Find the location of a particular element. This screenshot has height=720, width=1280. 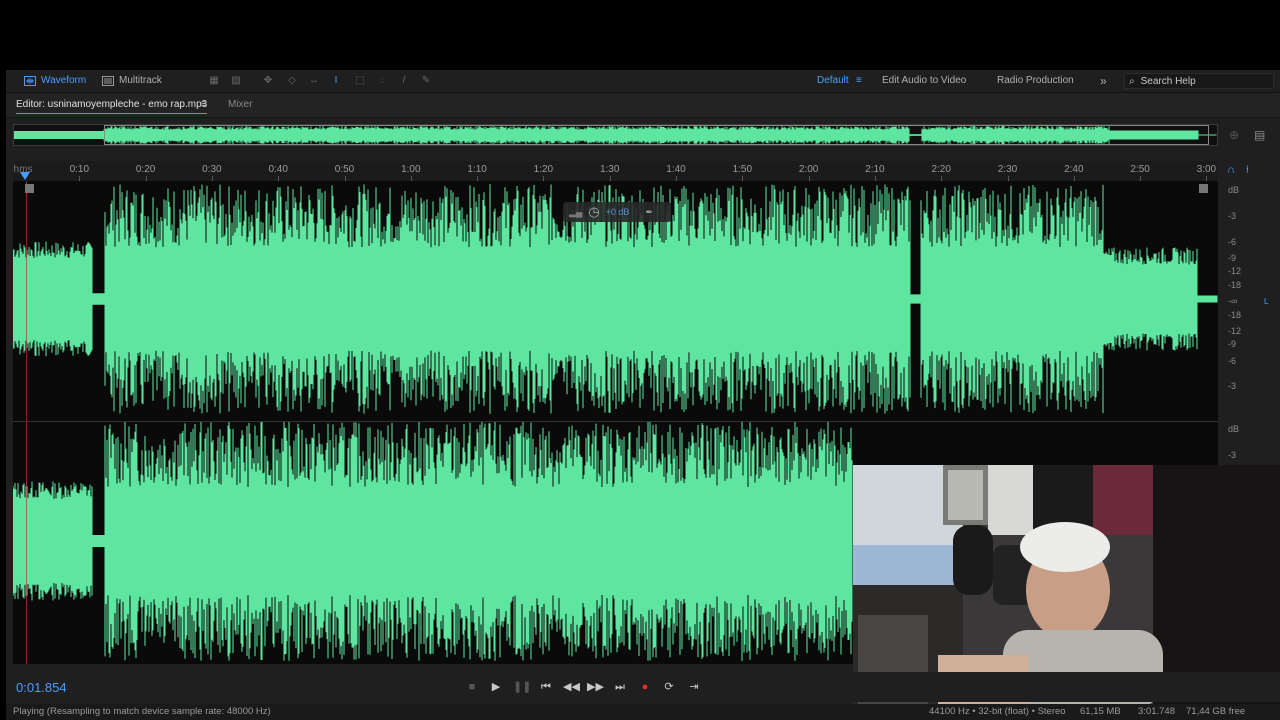

workspace-edit-audio-to-video: Edit Audio to Video is located at coordinates (924, 81).